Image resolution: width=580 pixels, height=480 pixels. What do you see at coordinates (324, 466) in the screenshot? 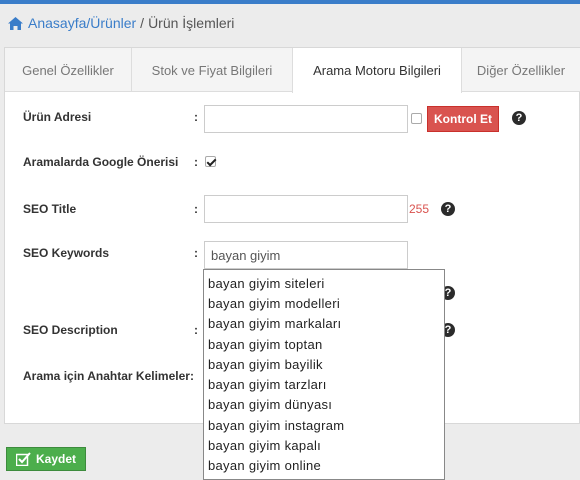
I see `suggestion-item: bayan giyim online` at bounding box center [324, 466].